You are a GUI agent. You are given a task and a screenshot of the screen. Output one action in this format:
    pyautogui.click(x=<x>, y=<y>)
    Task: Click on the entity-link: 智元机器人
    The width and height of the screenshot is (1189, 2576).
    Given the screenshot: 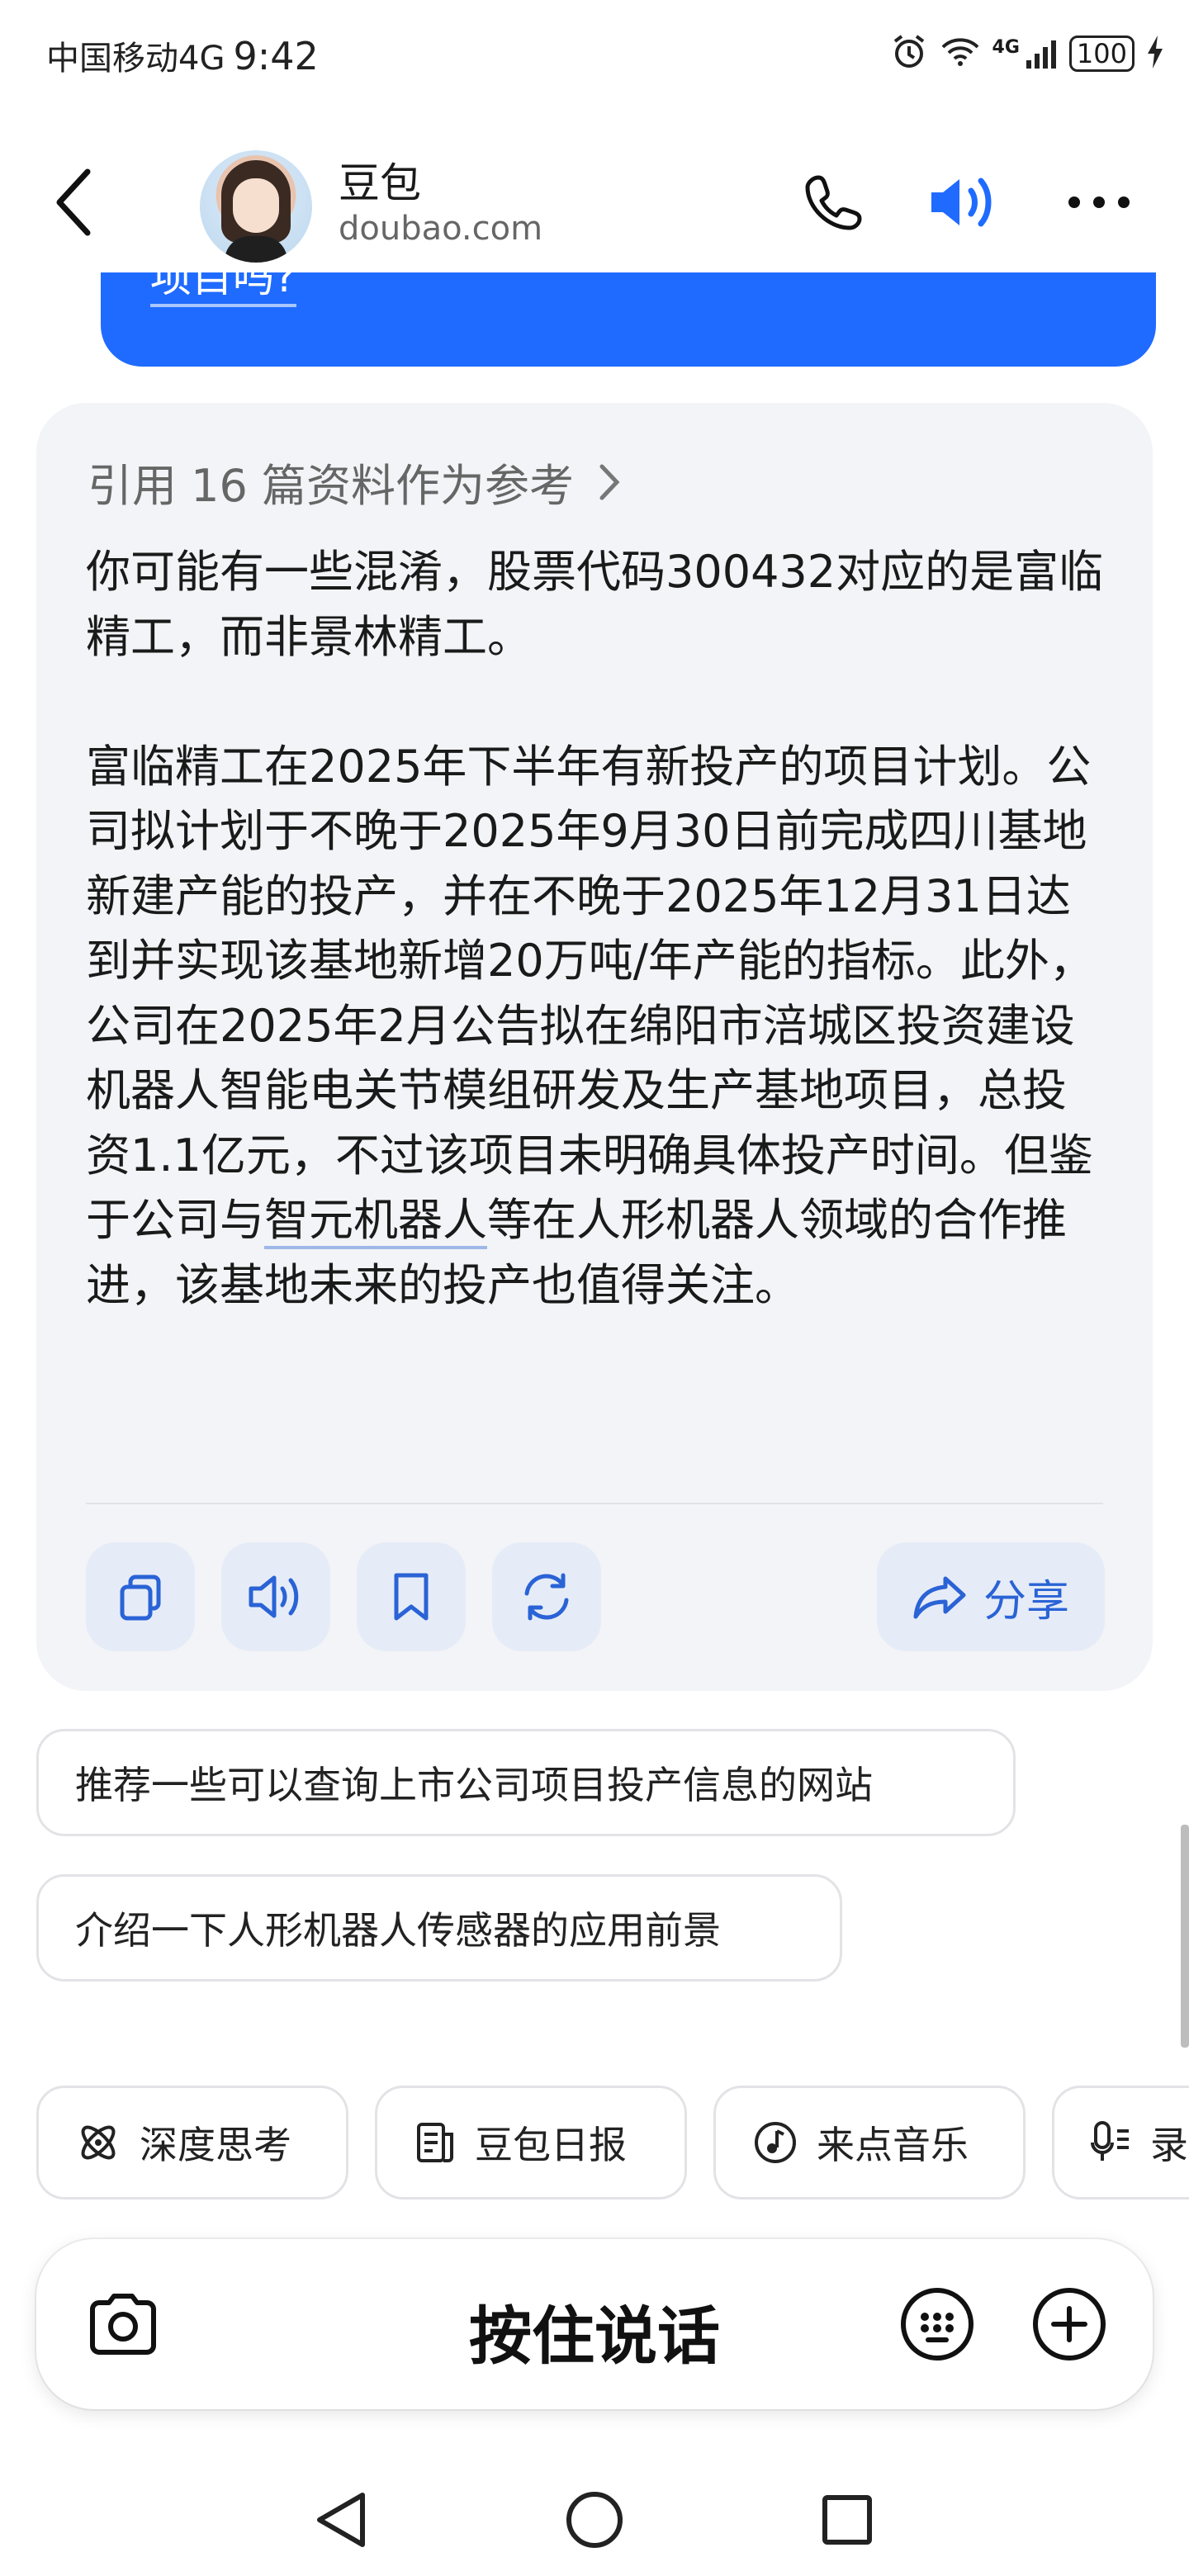 What is the action you would take?
    pyautogui.click(x=375, y=1221)
    